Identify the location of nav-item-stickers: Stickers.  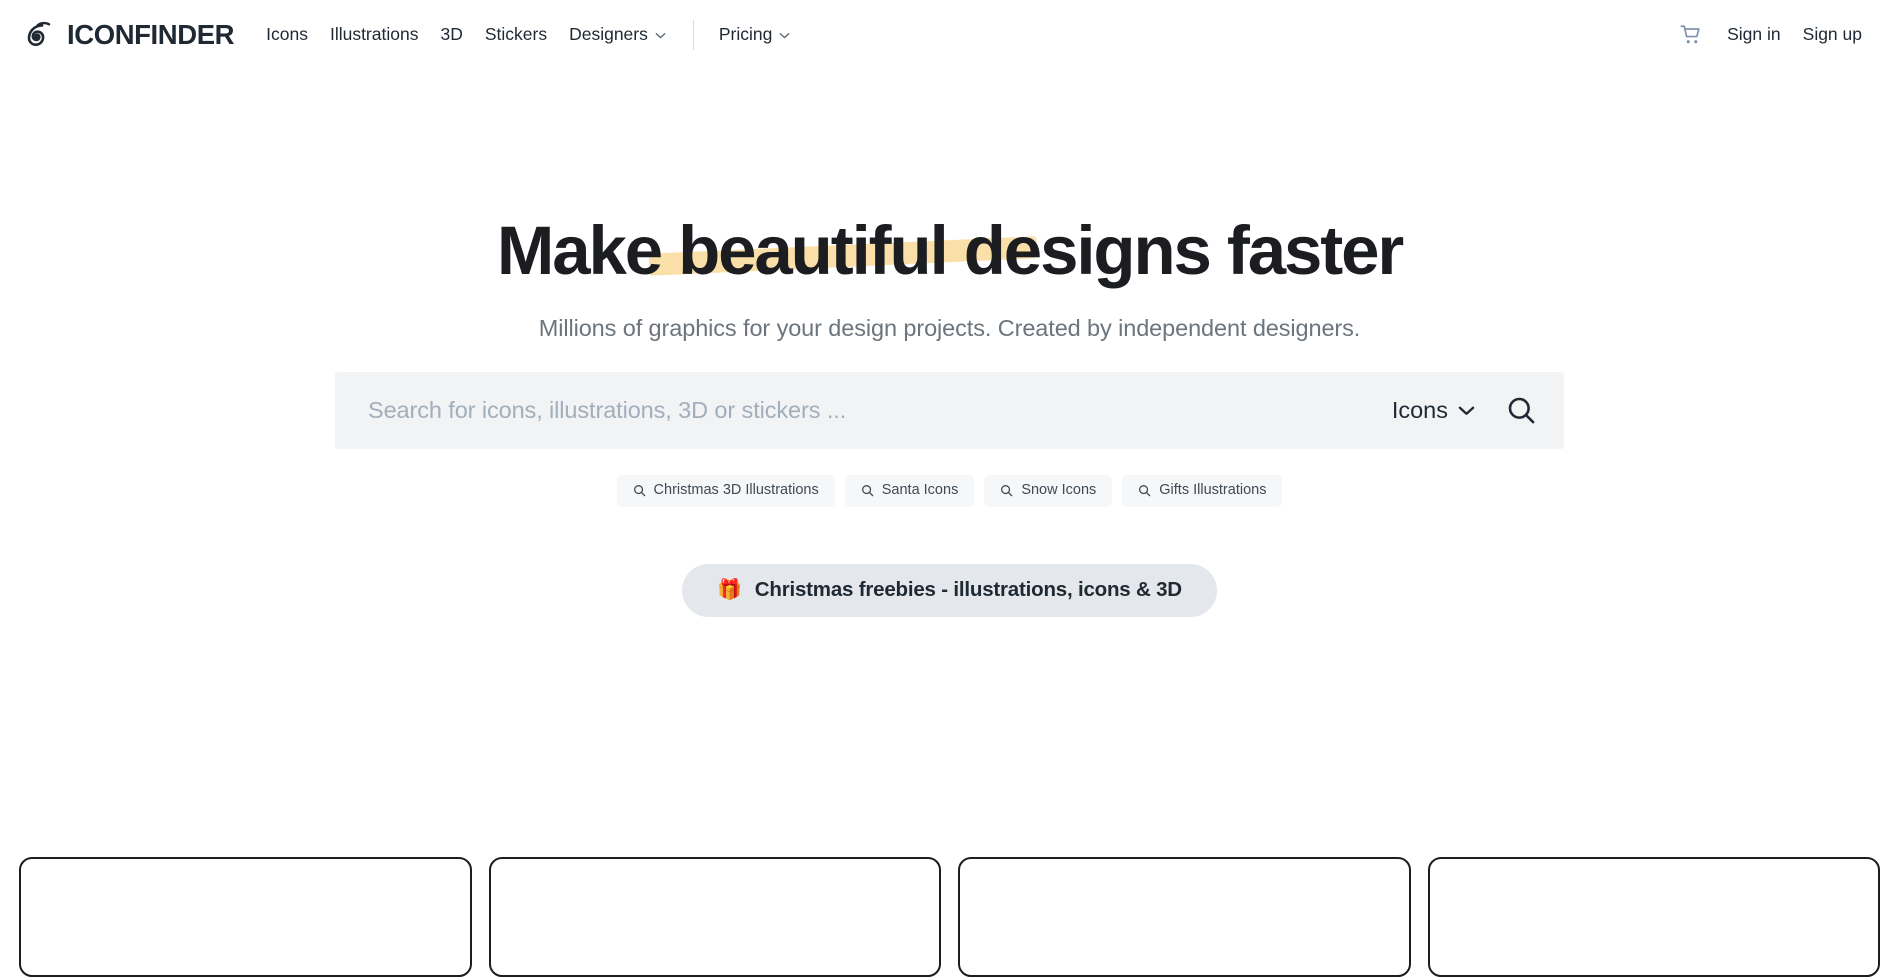
(516, 33).